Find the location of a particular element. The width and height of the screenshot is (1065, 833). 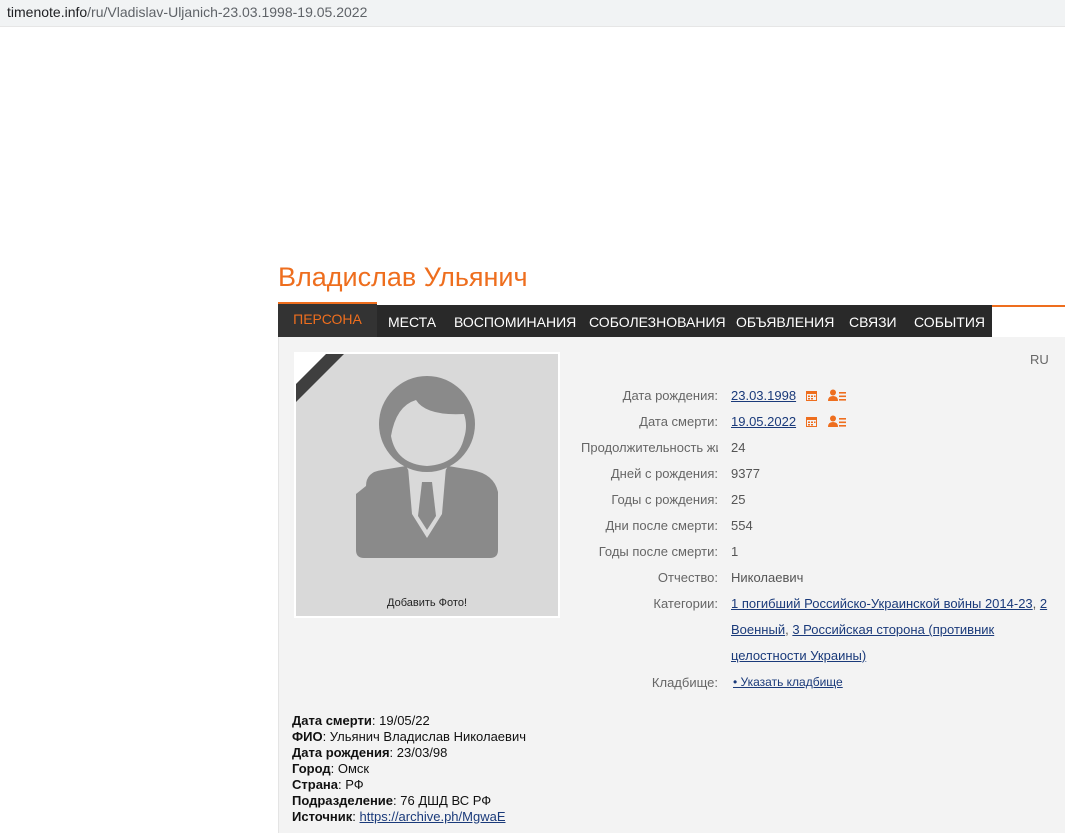

days-since-birth-label: Дней с рождения: is located at coordinates (664, 473).